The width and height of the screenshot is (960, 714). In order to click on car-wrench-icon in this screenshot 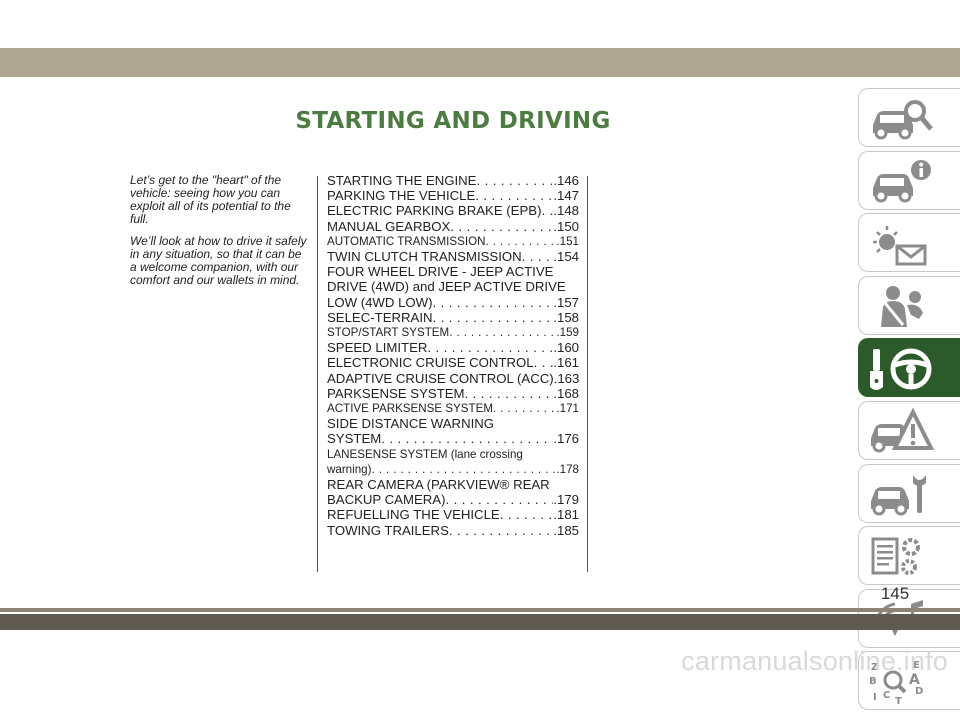, I will do `click(898, 495)`.